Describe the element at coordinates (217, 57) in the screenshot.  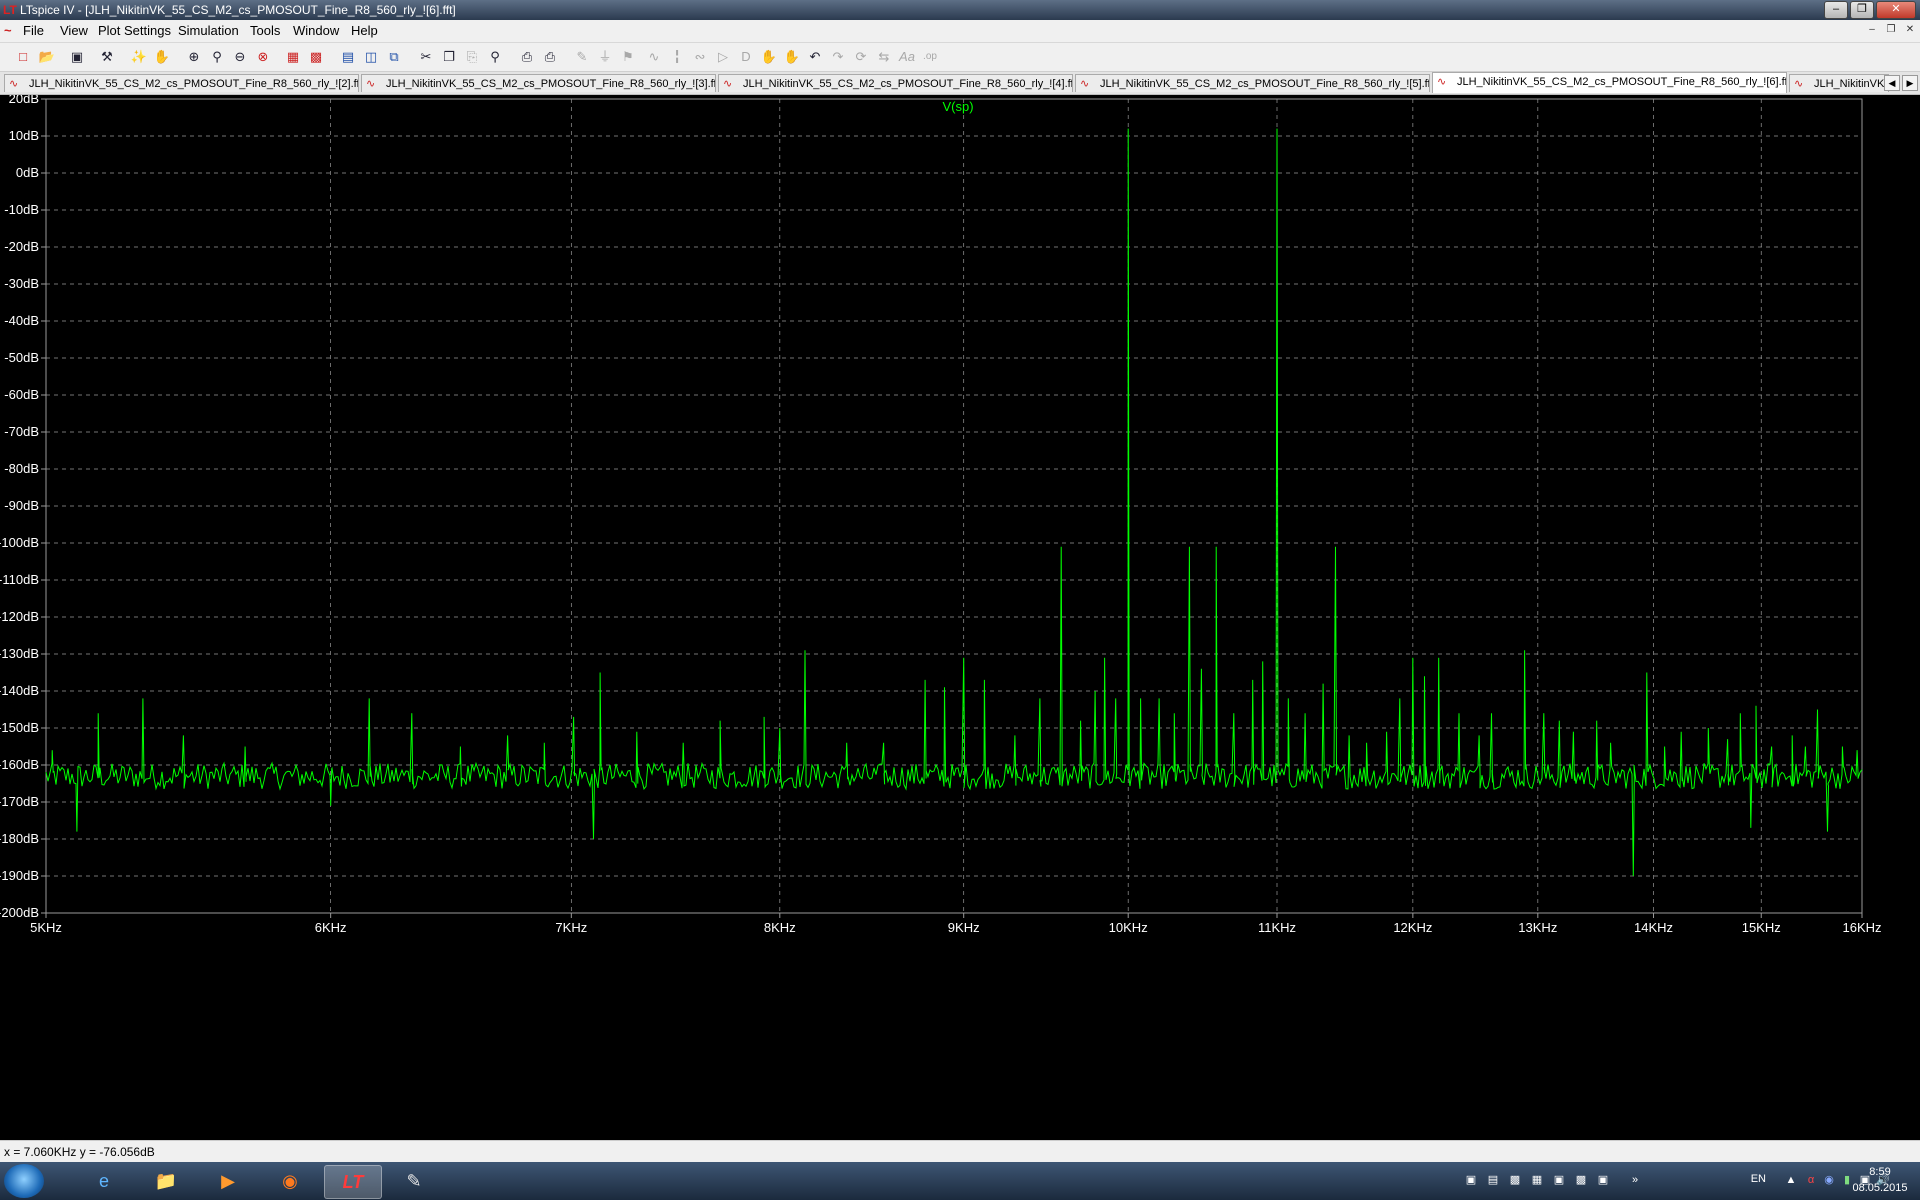
I see `zoom-area-icon: ⚲` at that location.